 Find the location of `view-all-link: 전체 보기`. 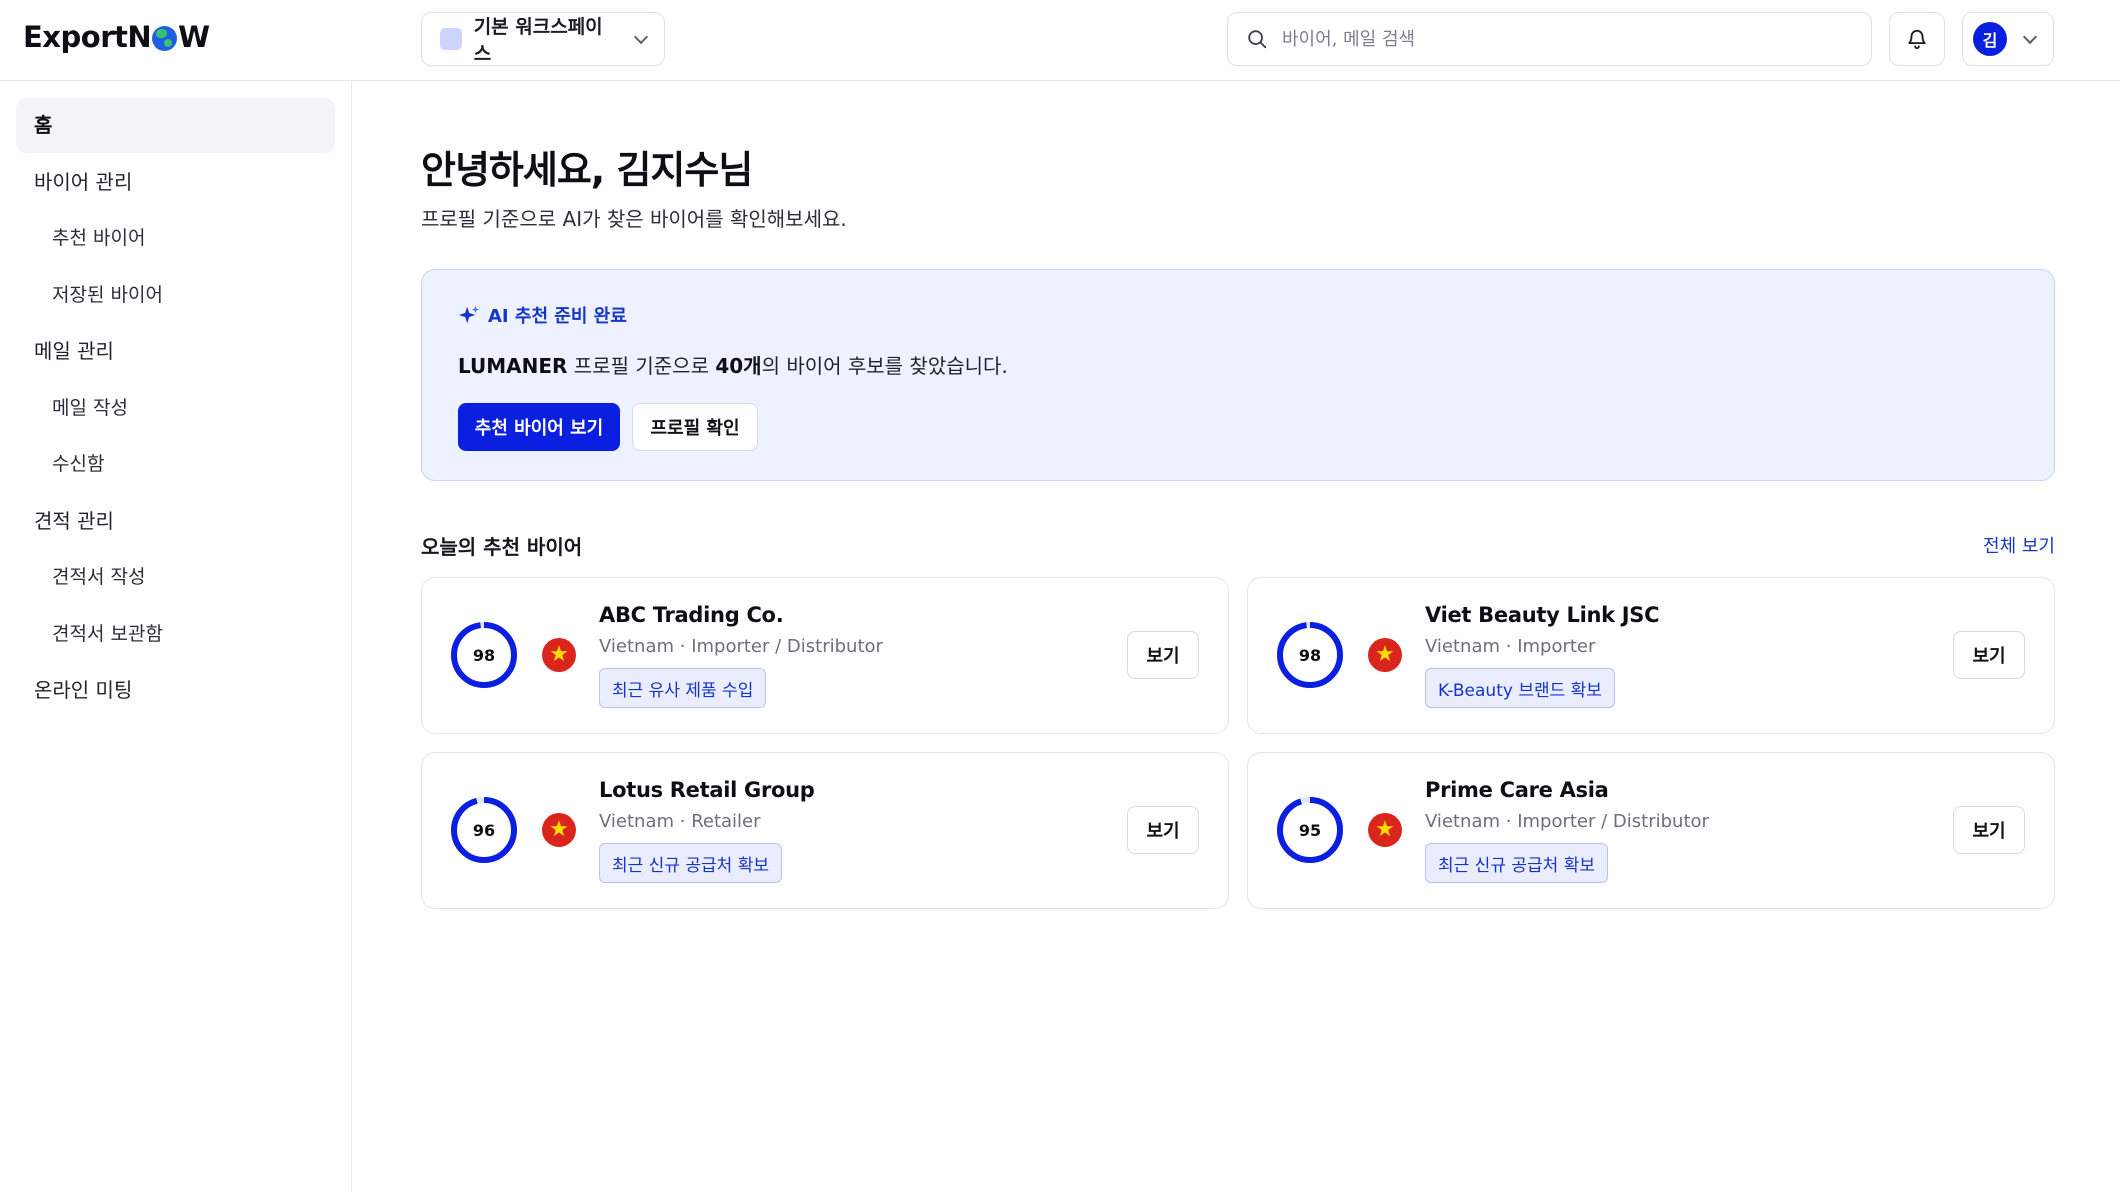

view-all-link: 전체 보기 is located at coordinates (2019, 545).